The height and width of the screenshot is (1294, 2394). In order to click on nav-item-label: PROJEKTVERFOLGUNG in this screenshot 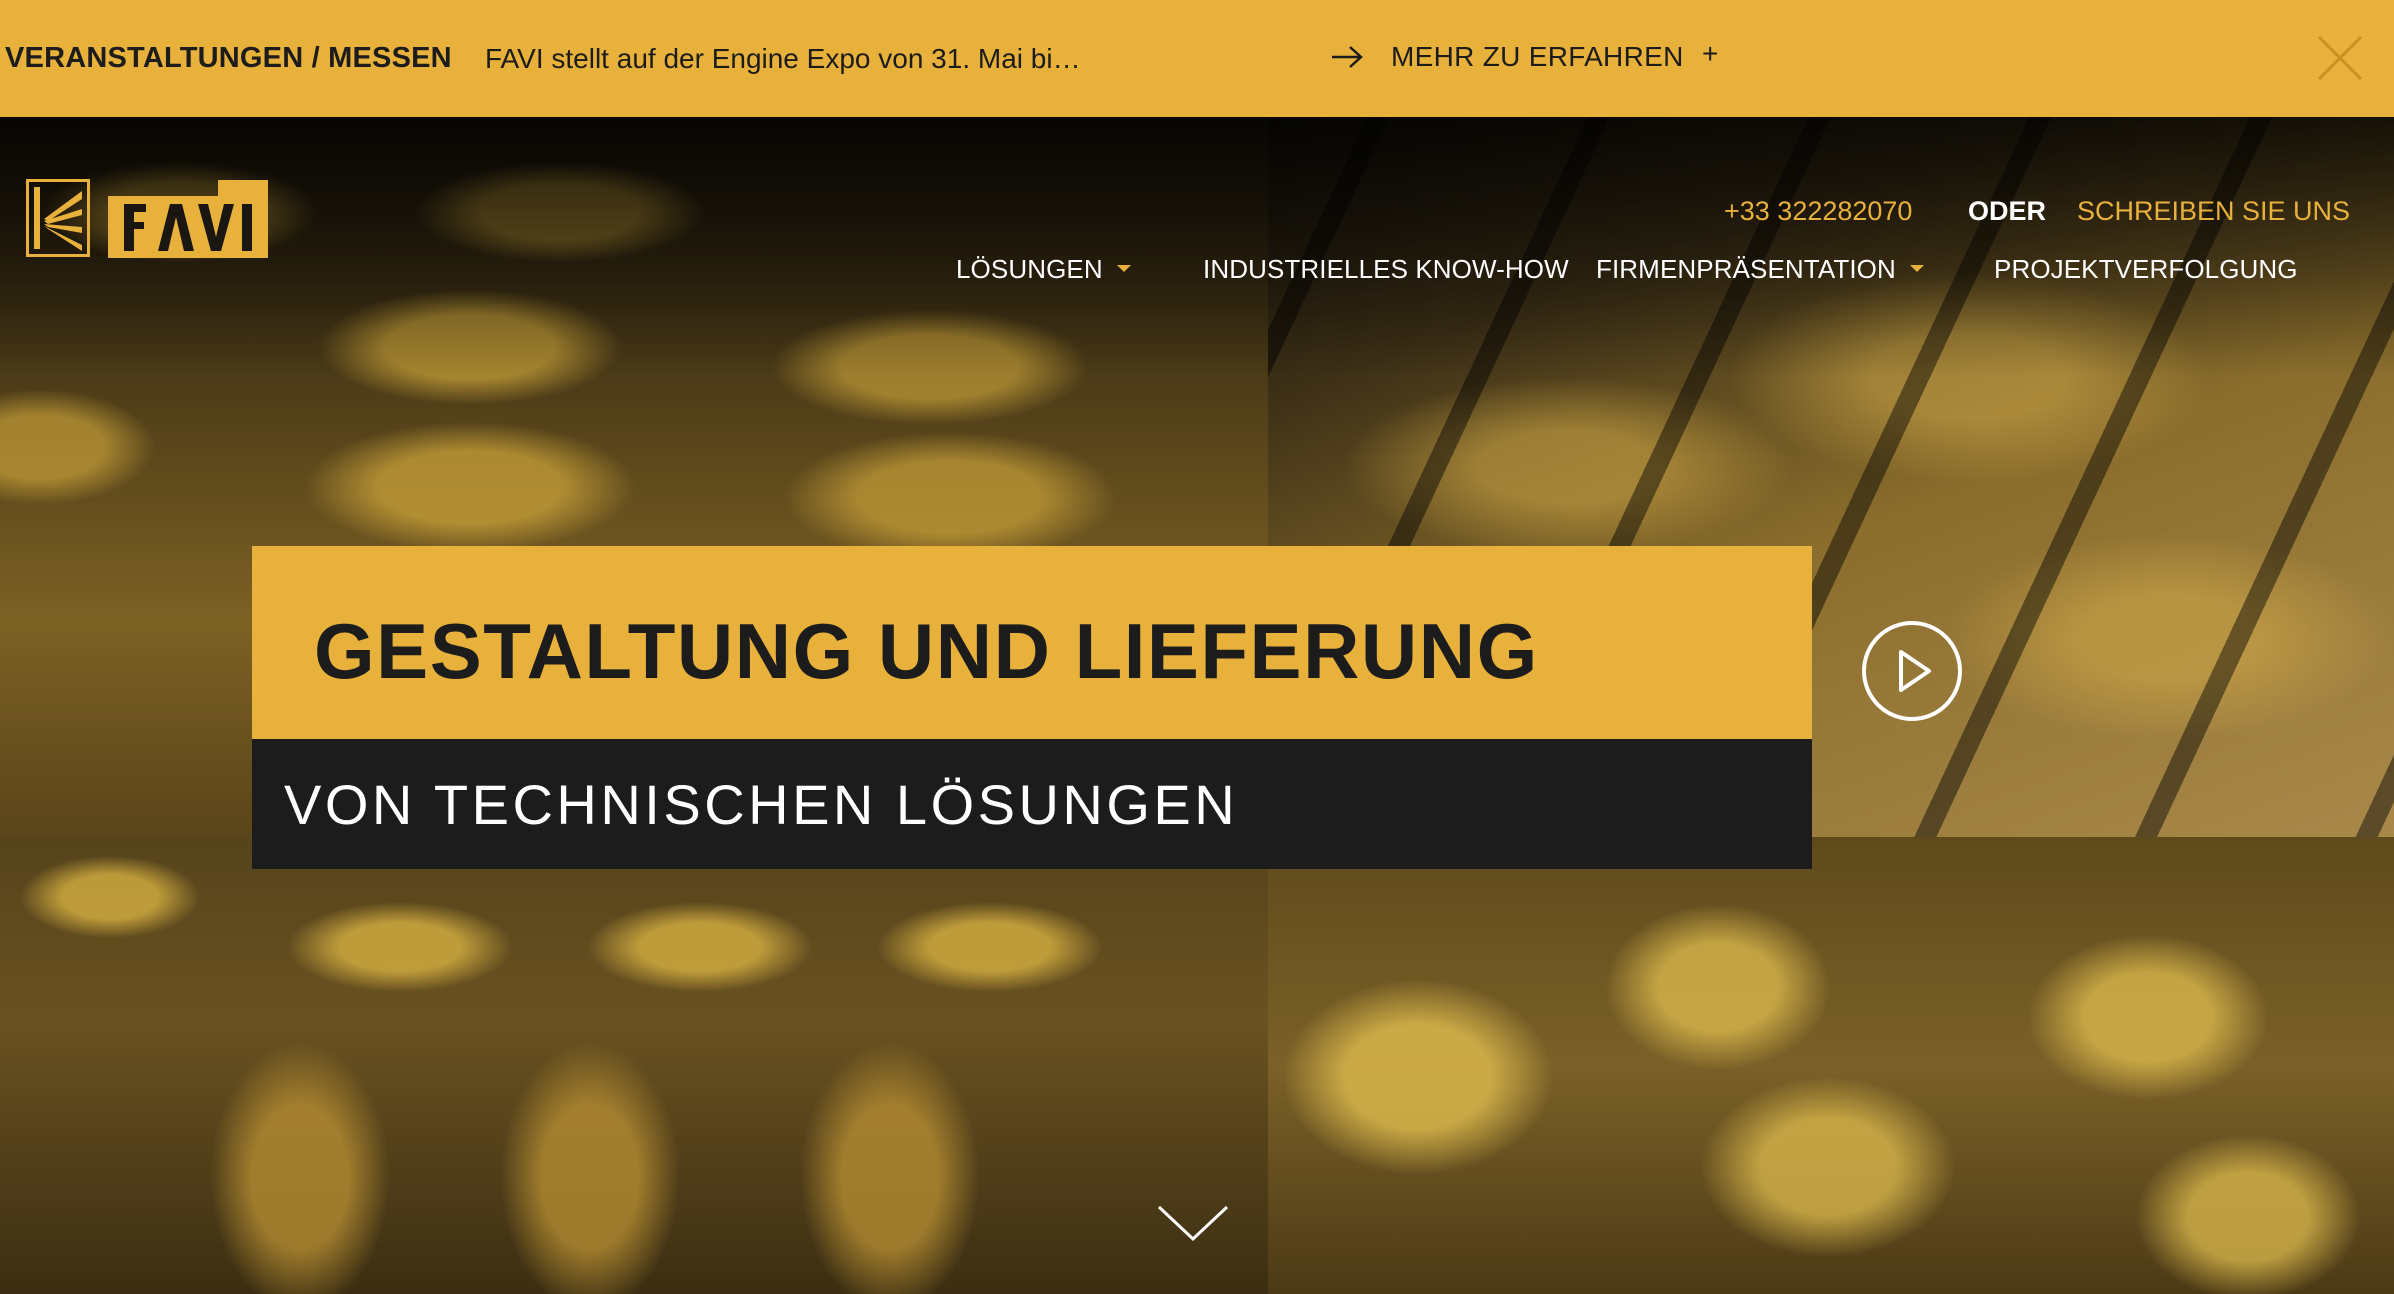, I will do `click(2146, 269)`.